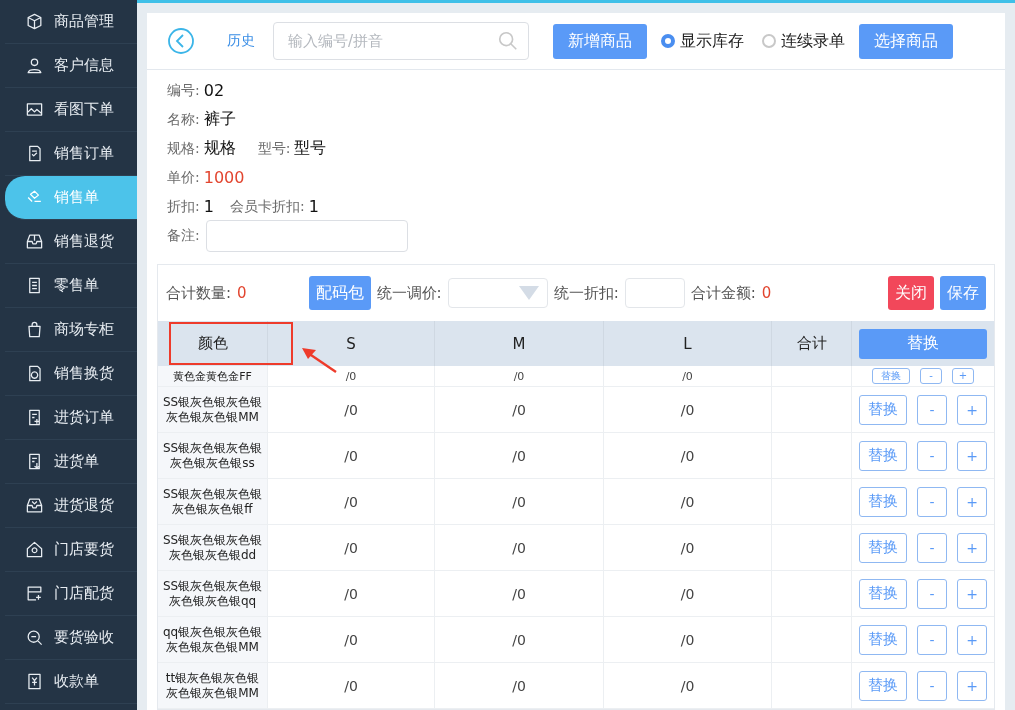  I want to click on total-quantity-label: 合计数量:, so click(199, 293).